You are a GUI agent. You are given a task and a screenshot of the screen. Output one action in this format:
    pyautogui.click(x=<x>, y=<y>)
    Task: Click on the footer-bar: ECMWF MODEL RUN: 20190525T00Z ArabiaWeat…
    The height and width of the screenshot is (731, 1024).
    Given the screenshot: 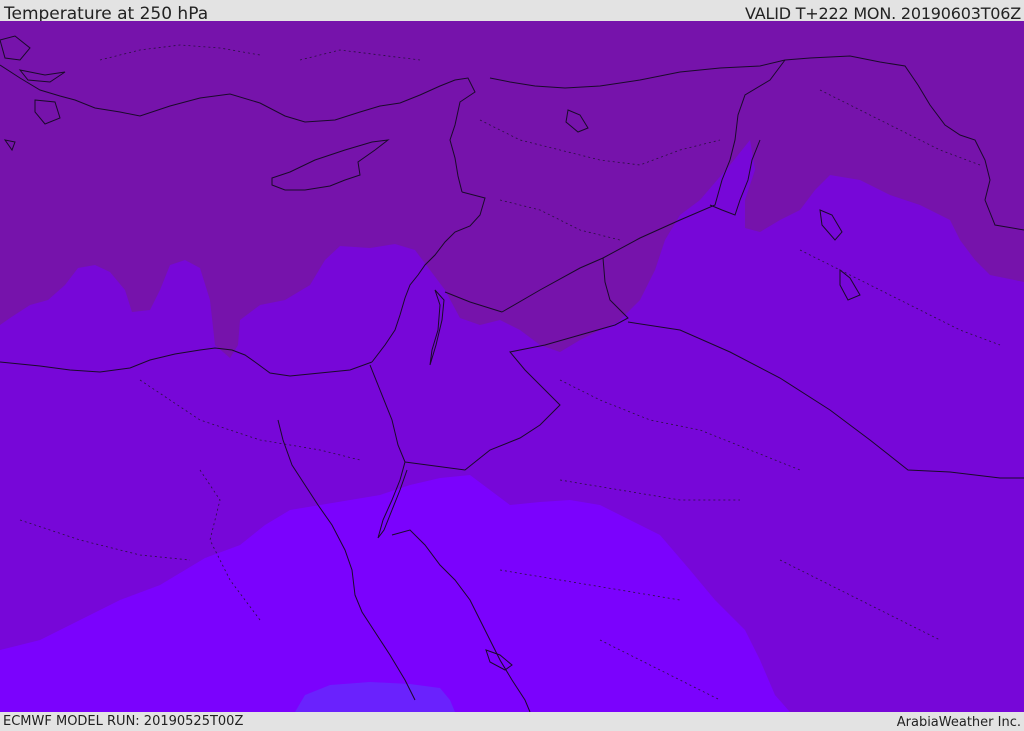 What is the action you would take?
    pyautogui.click(x=512, y=721)
    